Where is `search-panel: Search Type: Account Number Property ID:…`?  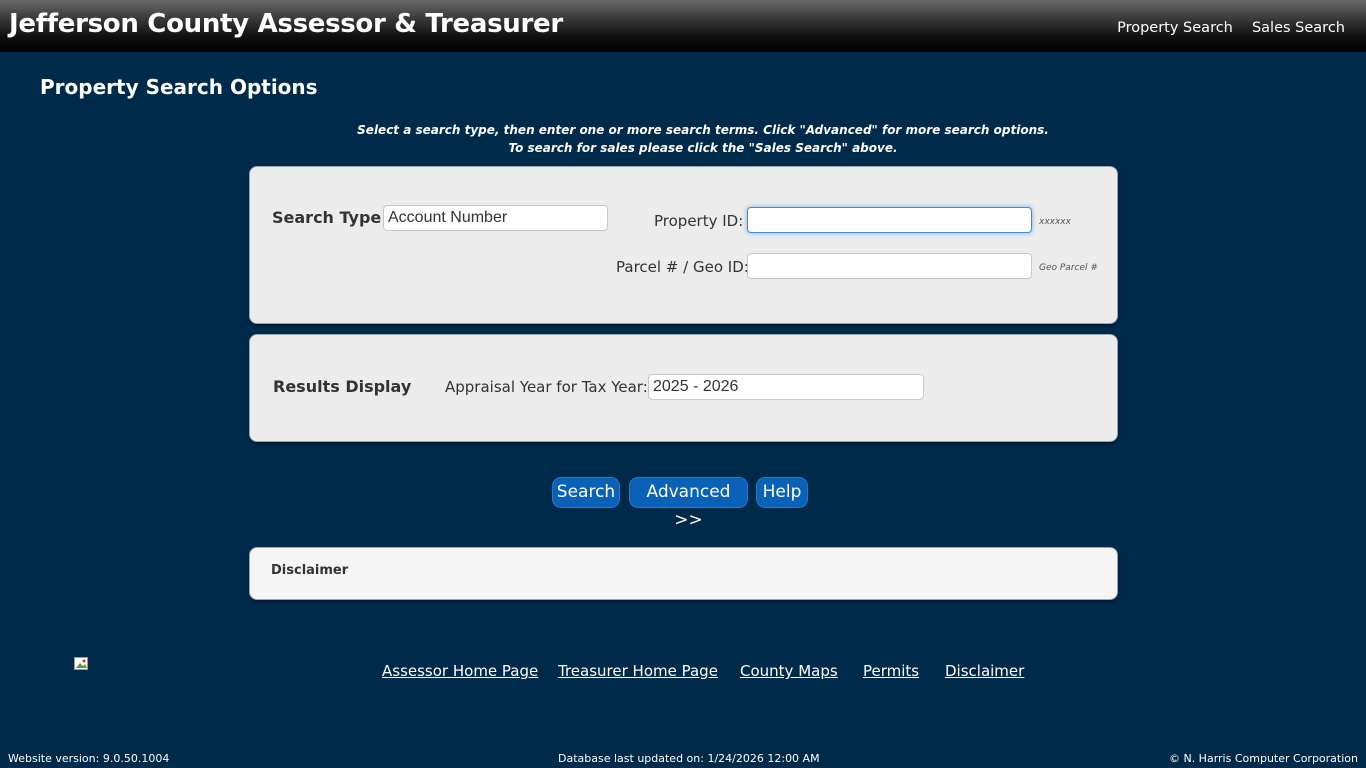 search-panel: Search Type: Account Number Property ID:… is located at coordinates (683, 245).